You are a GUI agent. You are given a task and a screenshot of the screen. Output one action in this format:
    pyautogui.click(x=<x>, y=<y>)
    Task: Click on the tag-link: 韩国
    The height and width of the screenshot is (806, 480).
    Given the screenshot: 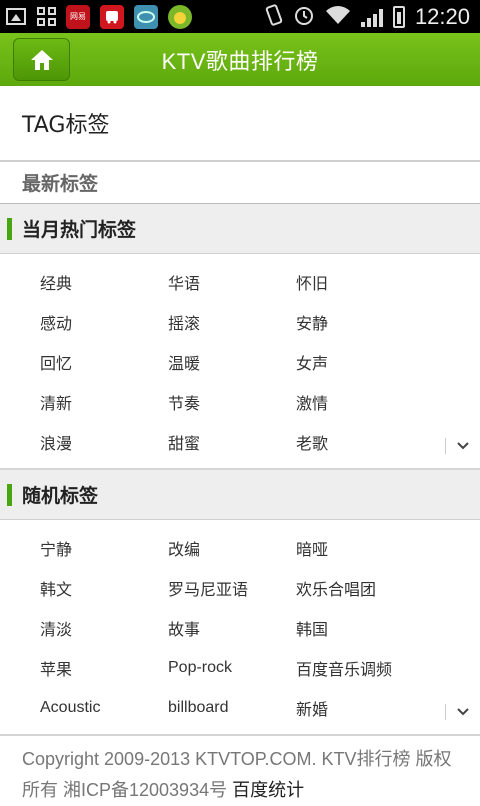 What is the action you would take?
    pyautogui.click(x=312, y=628)
    